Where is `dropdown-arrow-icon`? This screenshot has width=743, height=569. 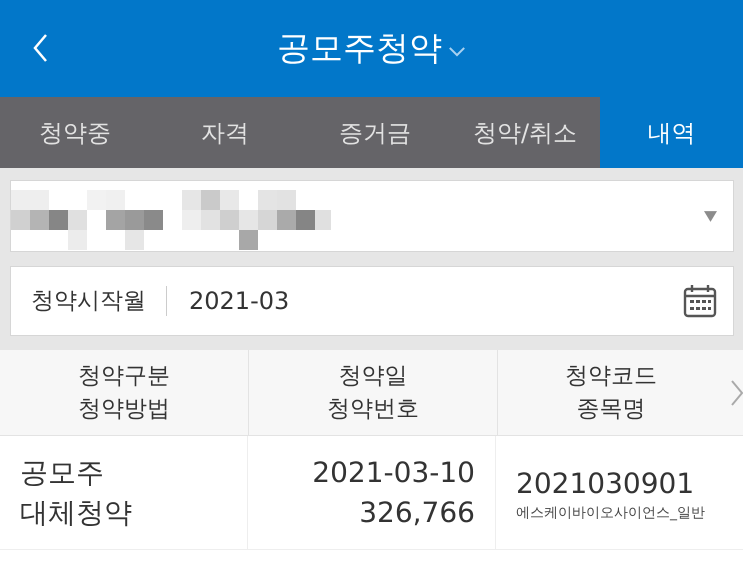
dropdown-arrow-icon is located at coordinates (710, 216).